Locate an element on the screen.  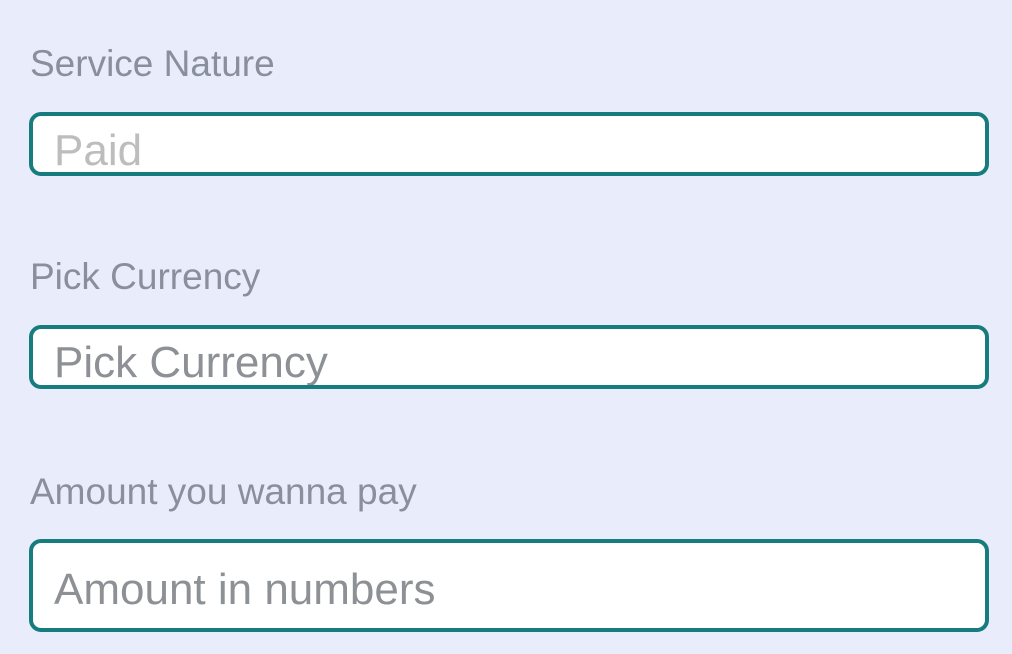
amount-label: Amount you wanna pay is located at coordinates (223, 491).